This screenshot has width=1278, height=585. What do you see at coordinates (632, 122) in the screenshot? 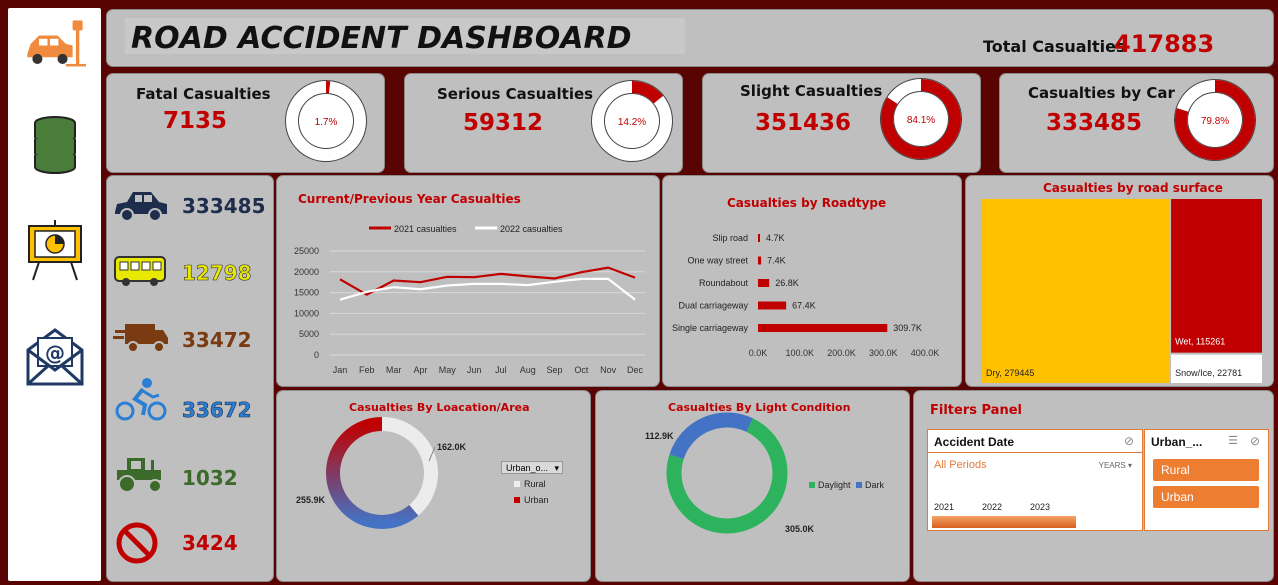
I see `donut-percent-label: 14.2%` at bounding box center [632, 122].